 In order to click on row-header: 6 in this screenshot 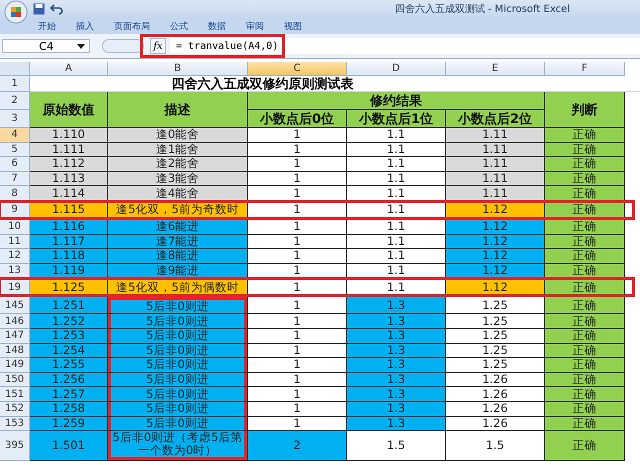, I will do `click(15, 164)`.